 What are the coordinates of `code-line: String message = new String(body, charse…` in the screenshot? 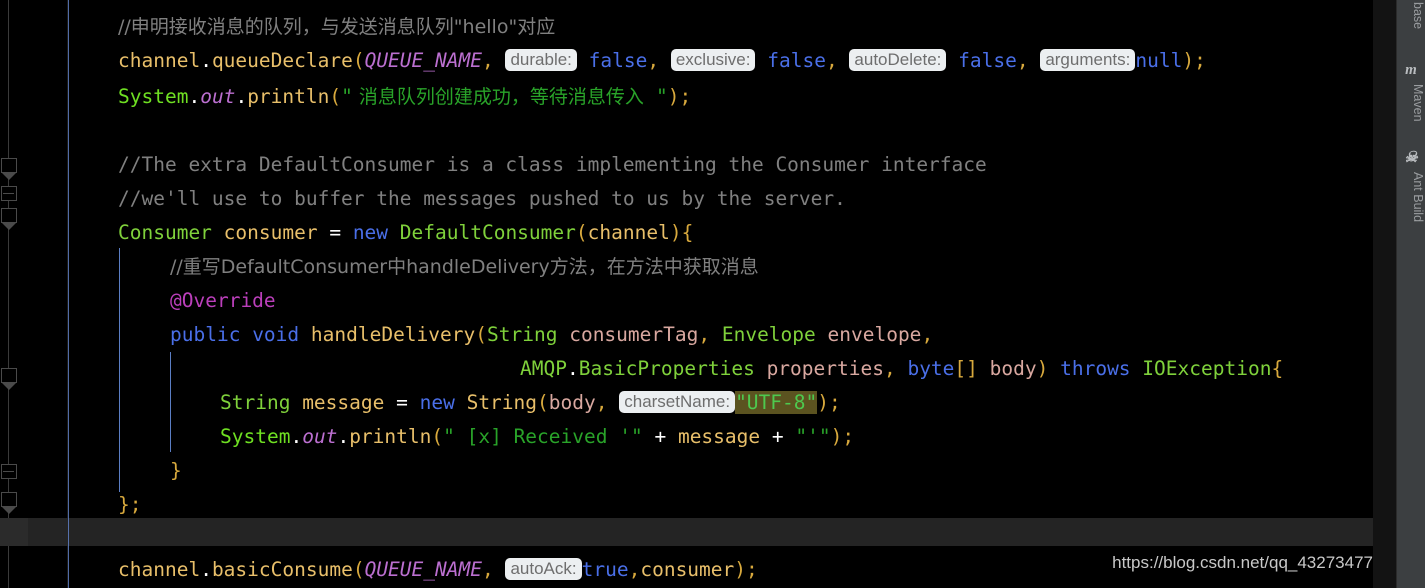 It's located at (530, 403).